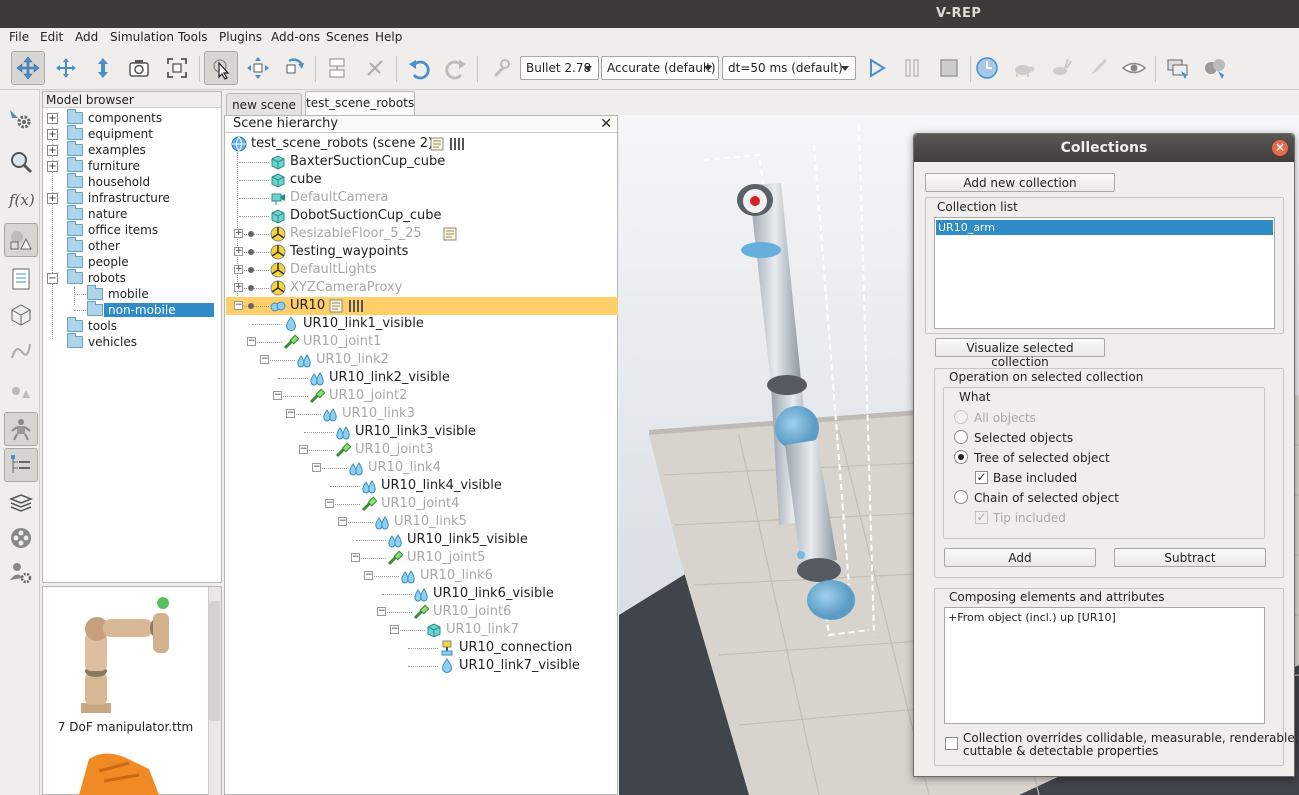 The height and width of the screenshot is (795, 1299). I want to click on hierarchy-item: − UR10, so click(422, 306).